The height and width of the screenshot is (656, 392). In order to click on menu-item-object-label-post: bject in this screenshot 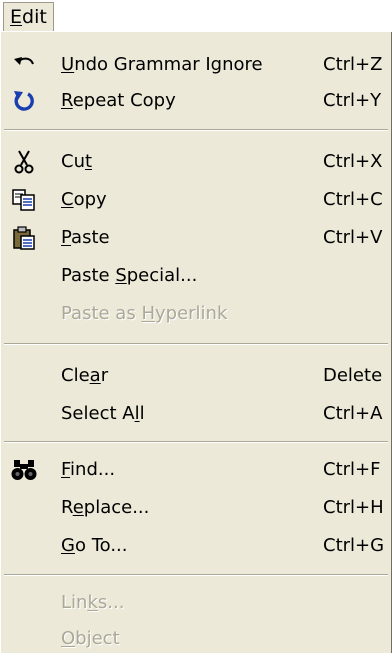, I will do `click(97, 638)`.